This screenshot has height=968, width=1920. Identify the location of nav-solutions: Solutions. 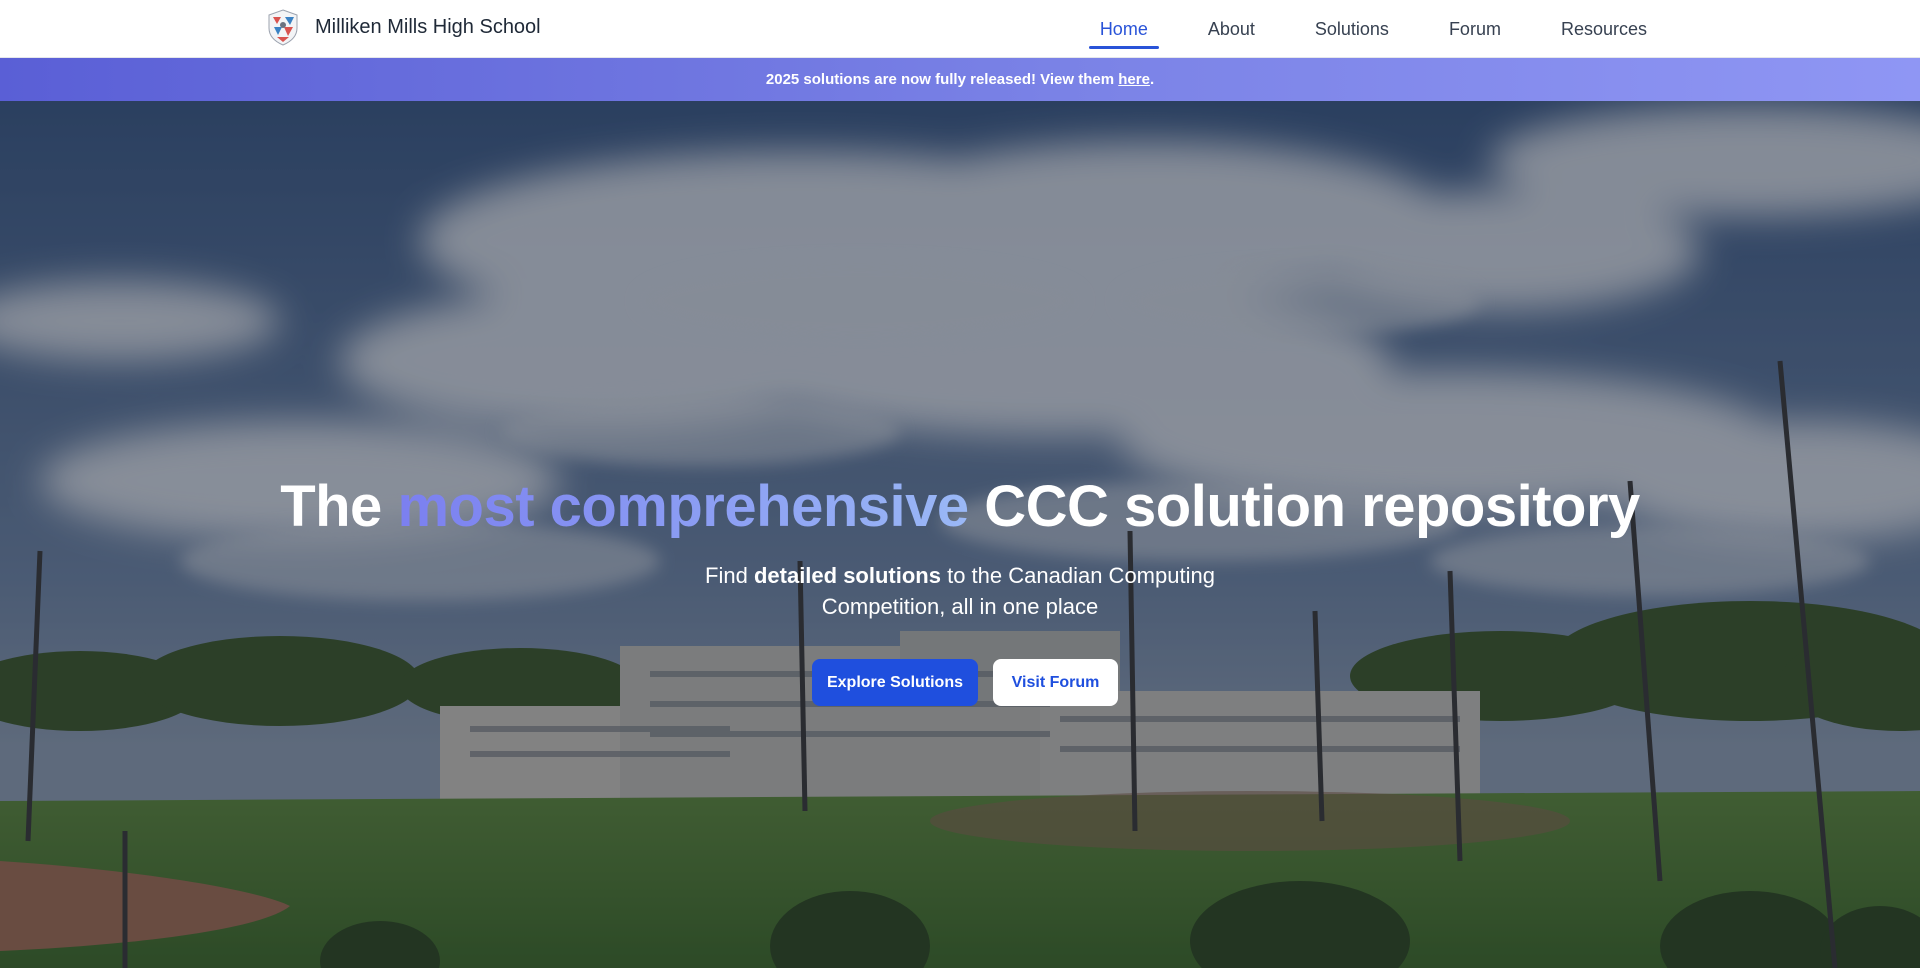
(1352, 29).